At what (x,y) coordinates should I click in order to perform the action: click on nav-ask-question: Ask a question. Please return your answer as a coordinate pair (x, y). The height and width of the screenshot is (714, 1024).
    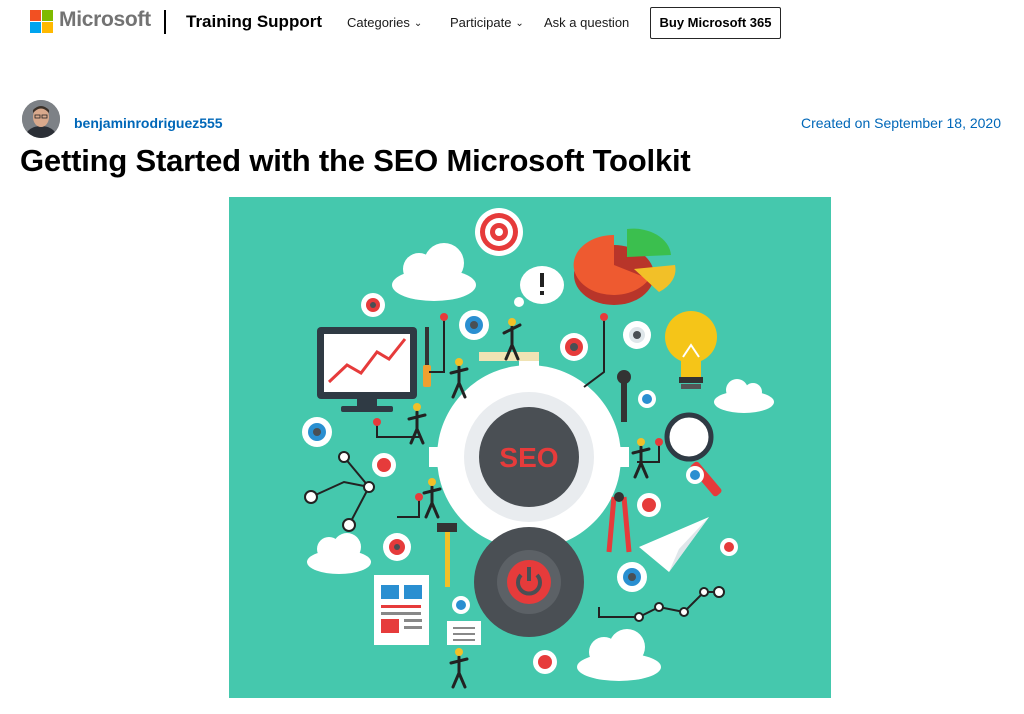
    Looking at the image, I should click on (586, 22).